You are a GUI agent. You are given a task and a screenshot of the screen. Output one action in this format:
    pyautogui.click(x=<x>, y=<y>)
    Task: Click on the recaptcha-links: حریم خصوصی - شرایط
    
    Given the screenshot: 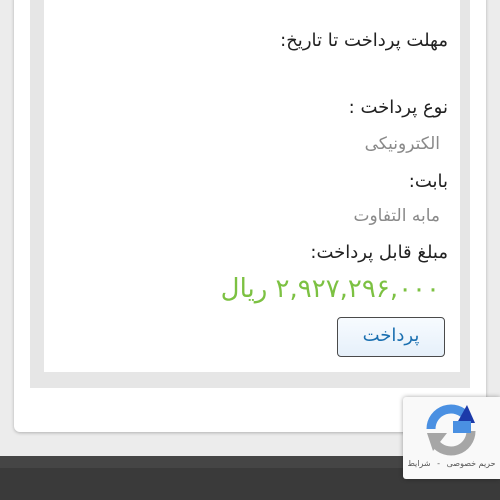 What is the action you would take?
    pyautogui.click(x=451, y=463)
    